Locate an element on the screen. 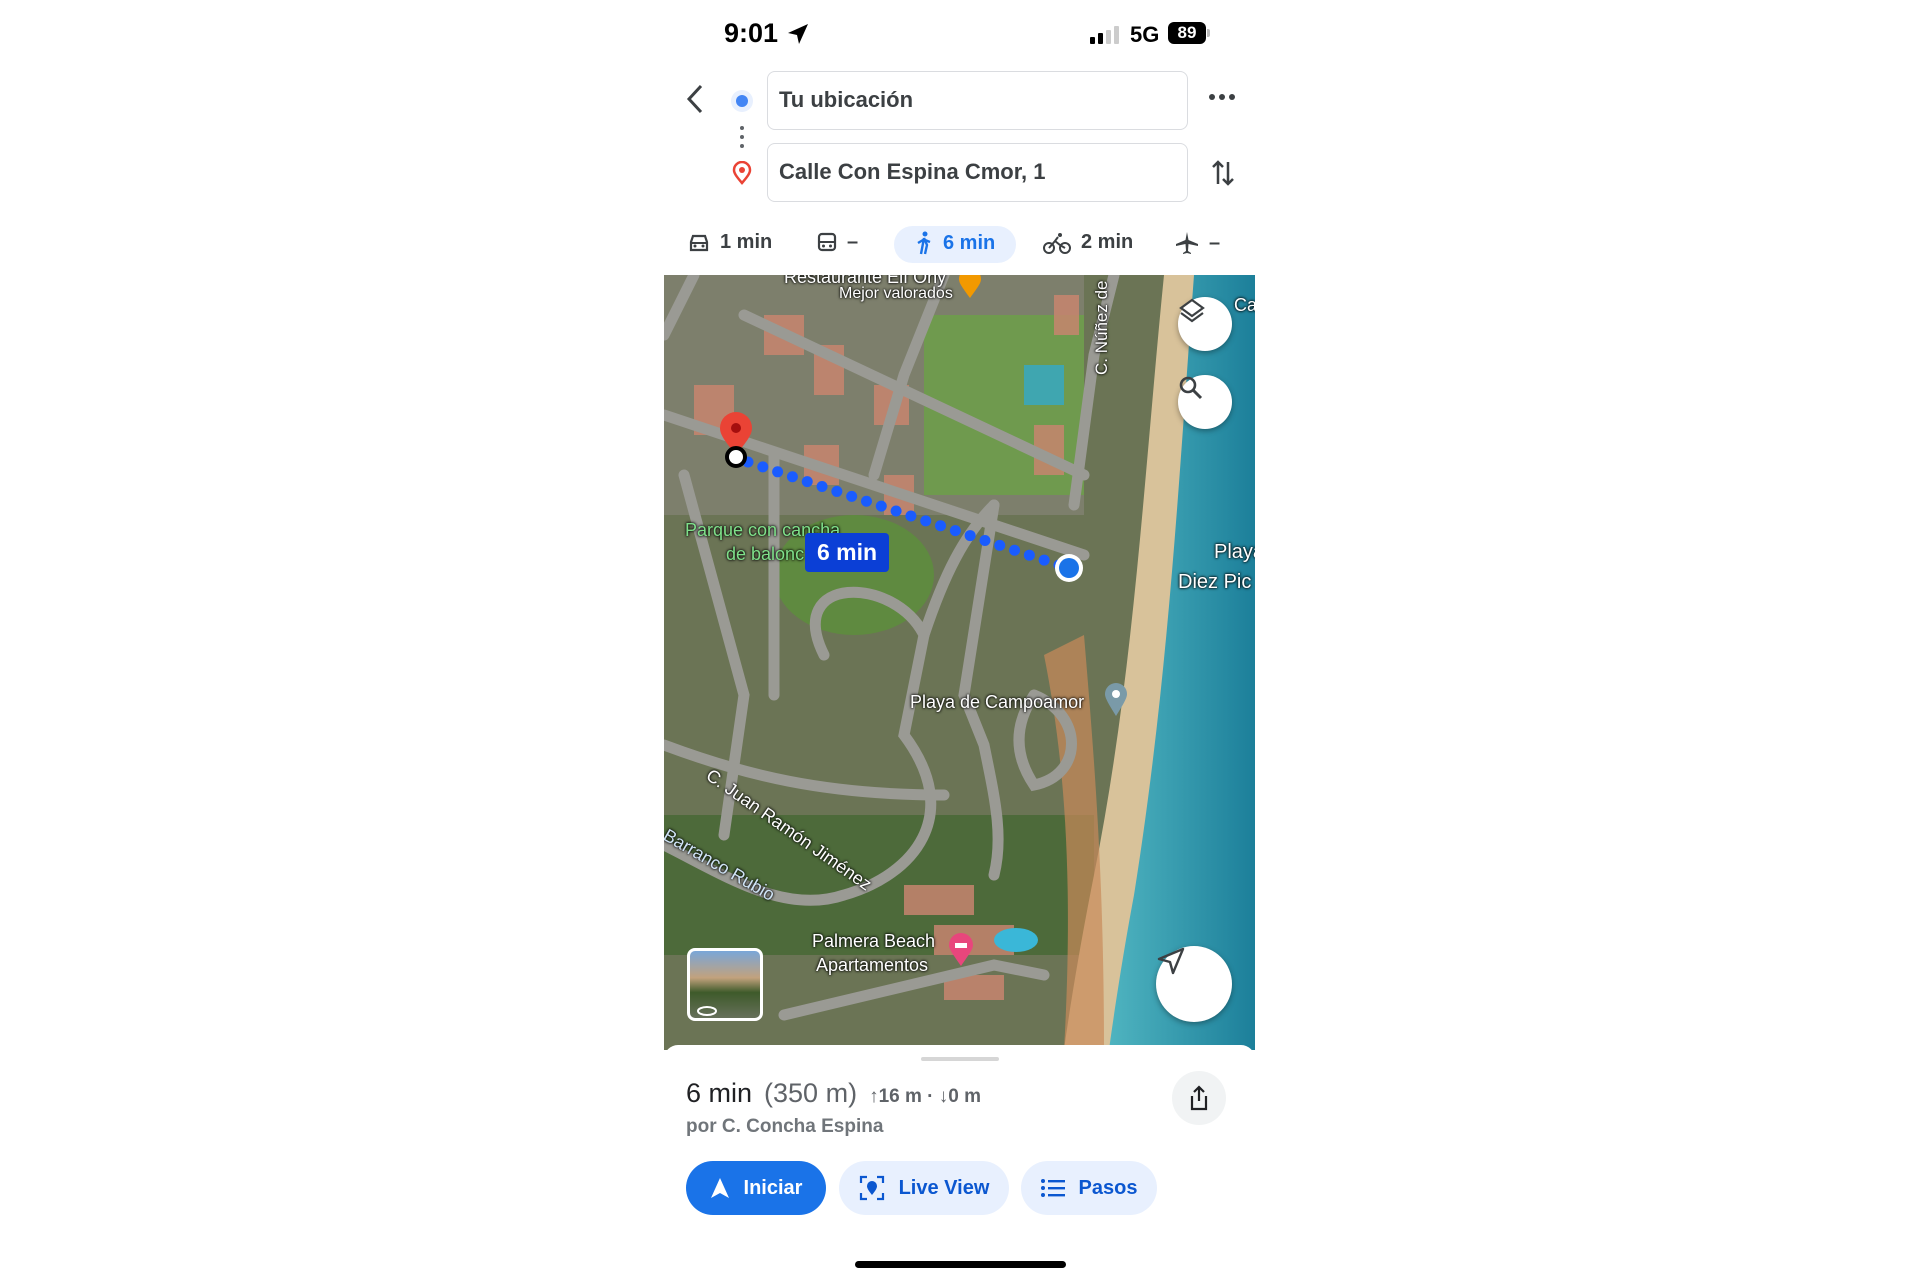  battery-tip is located at coordinates (1208, 33).